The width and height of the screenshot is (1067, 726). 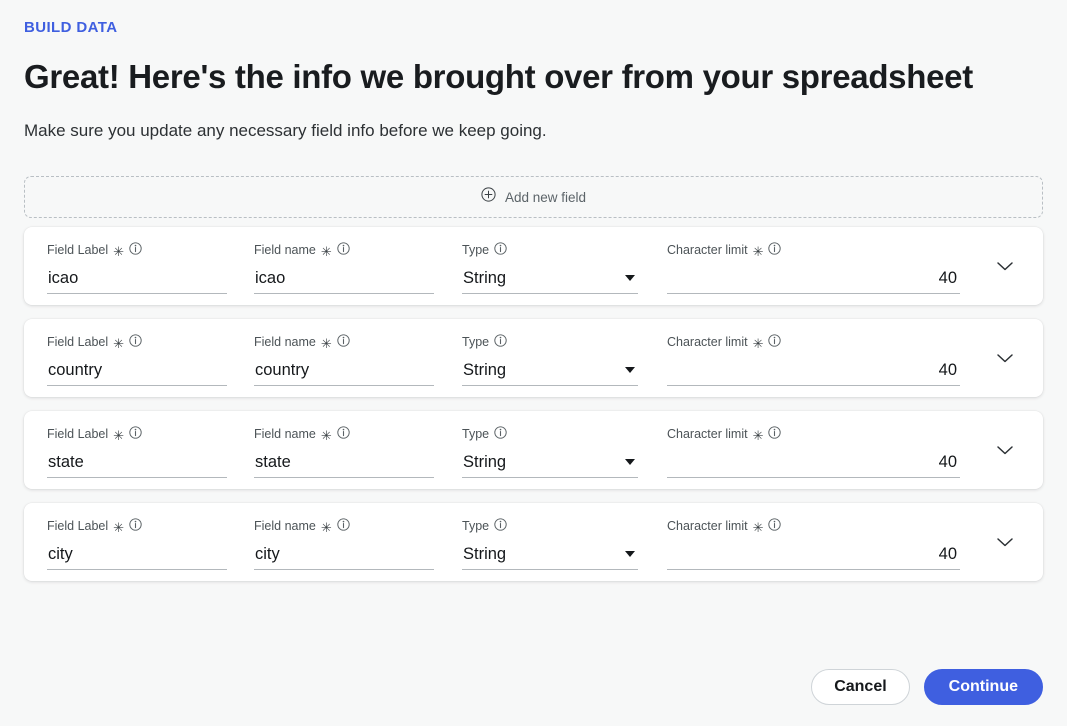 What do you see at coordinates (983, 687) in the screenshot?
I see `continue-button: Continue` at bounding box center [983, 687].